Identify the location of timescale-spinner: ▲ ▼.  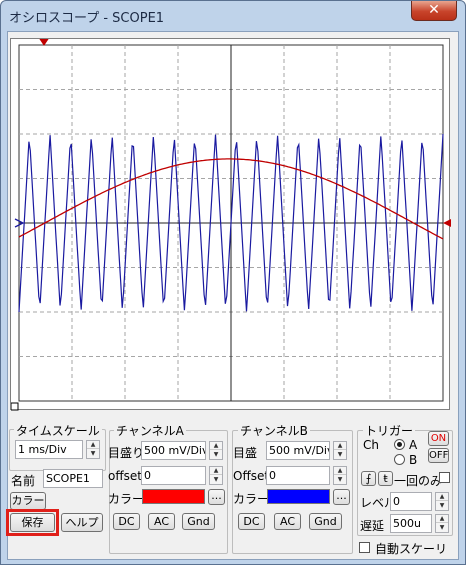
(93, 449).